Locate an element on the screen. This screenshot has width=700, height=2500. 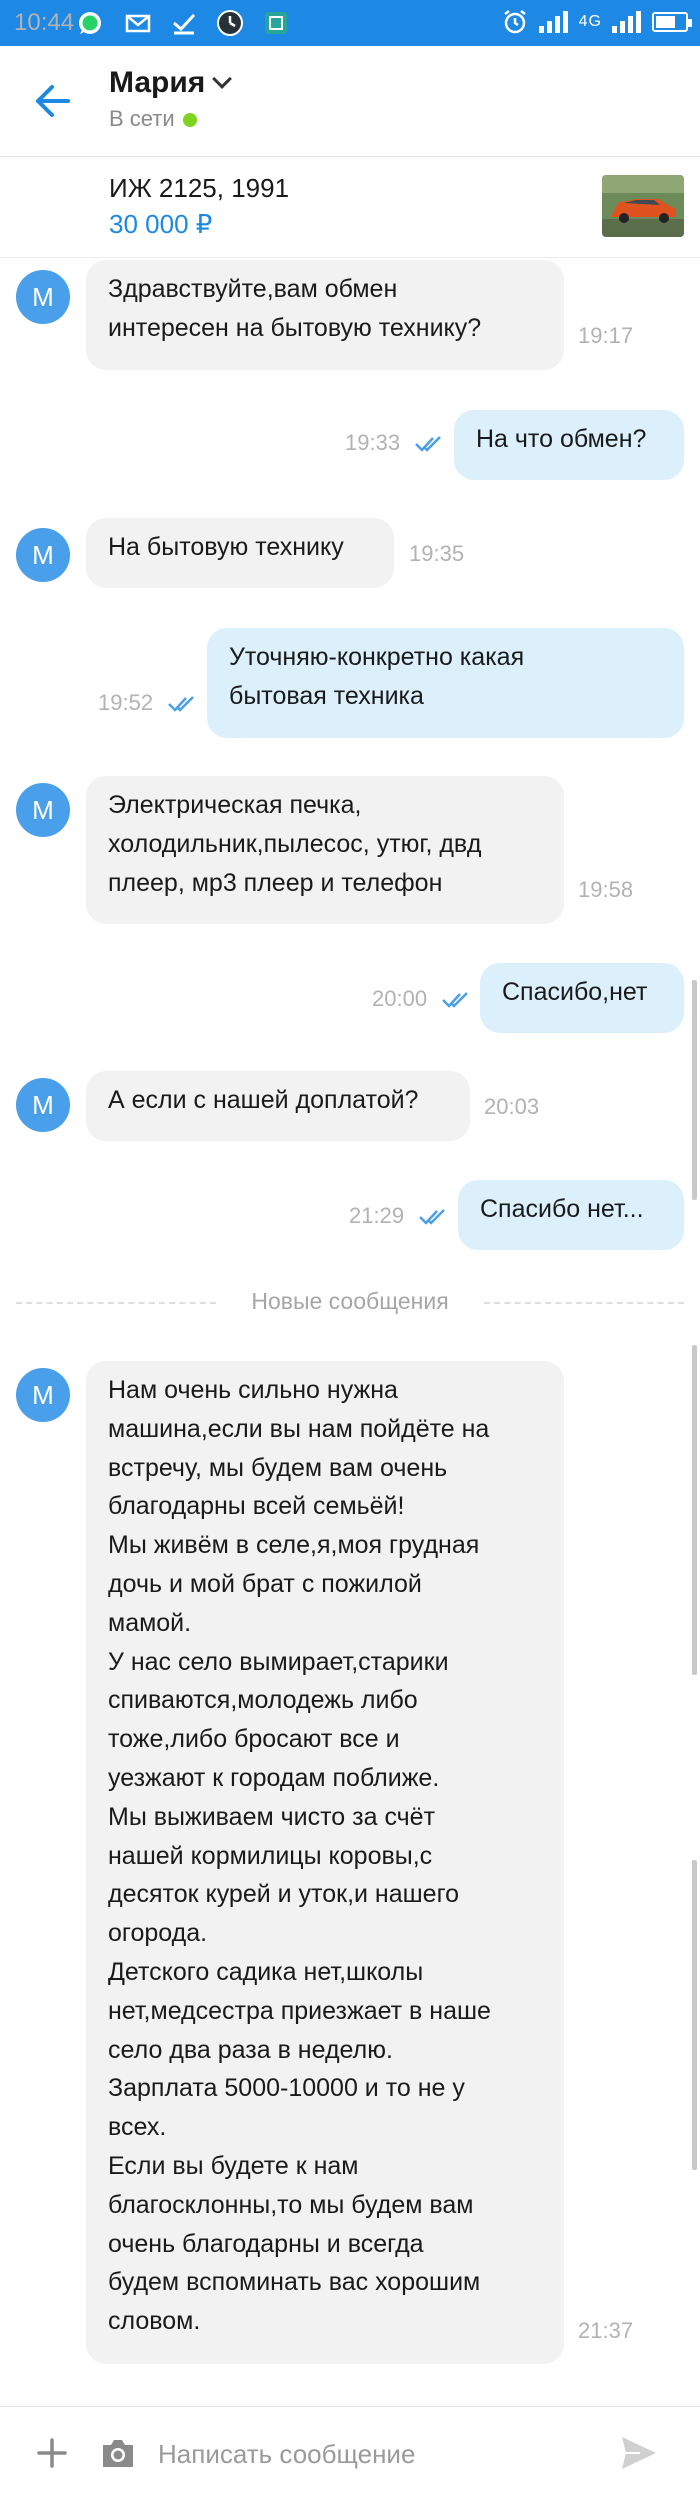
separator-line-right is located at coordinates (584, 1303).